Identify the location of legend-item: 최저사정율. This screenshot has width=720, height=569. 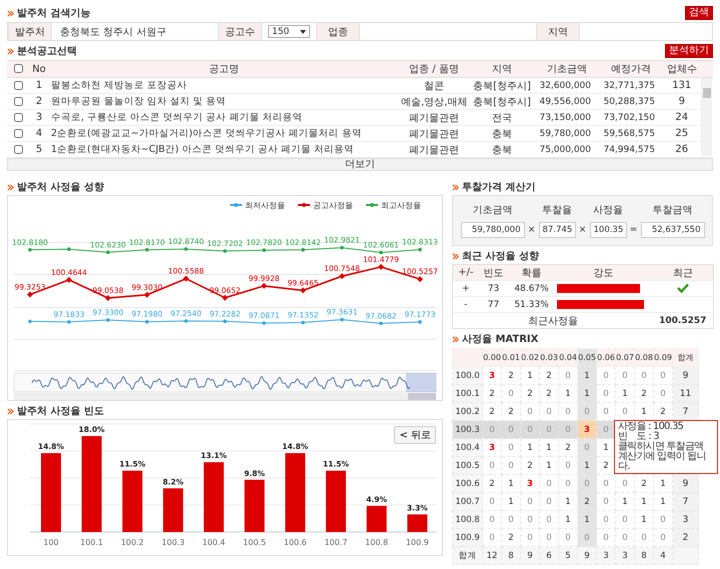
(257, 205).